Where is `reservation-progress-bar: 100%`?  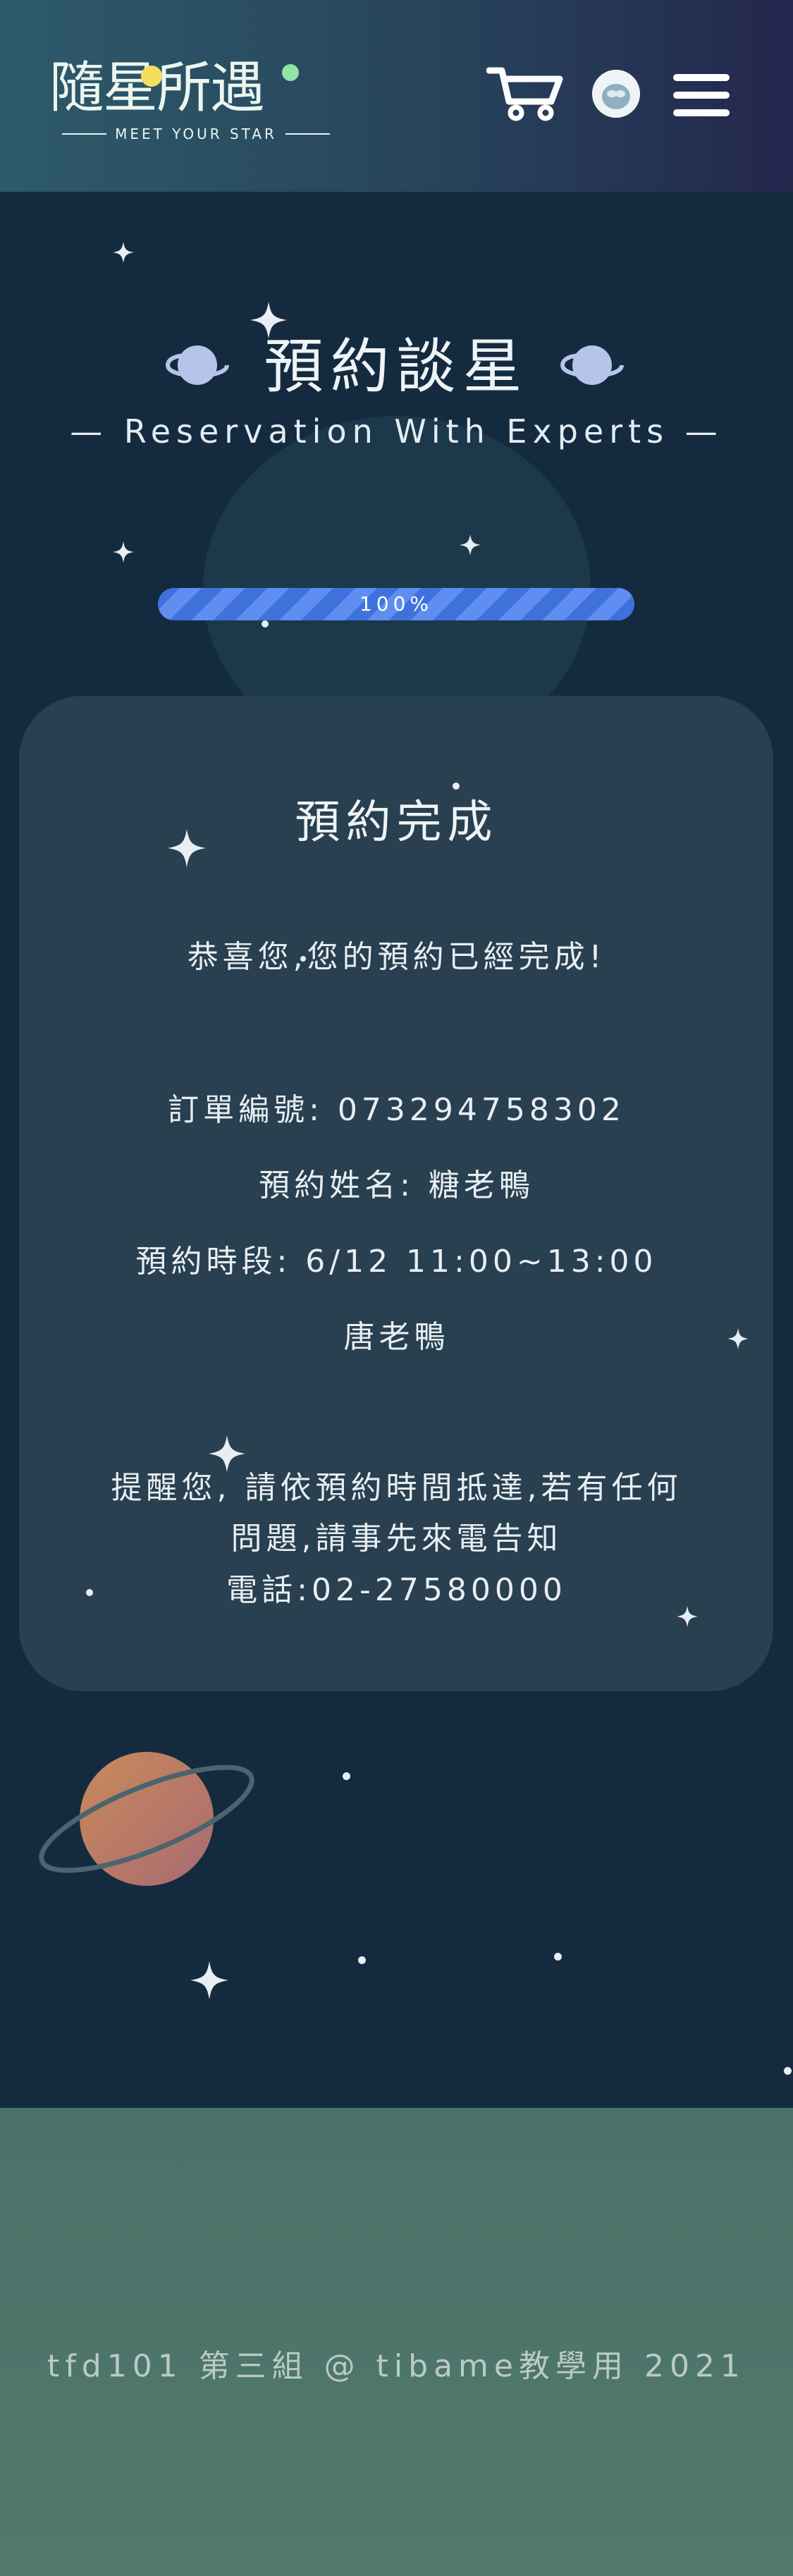 reservation-progress-bar: 100% is located at coordinates (396, 604).